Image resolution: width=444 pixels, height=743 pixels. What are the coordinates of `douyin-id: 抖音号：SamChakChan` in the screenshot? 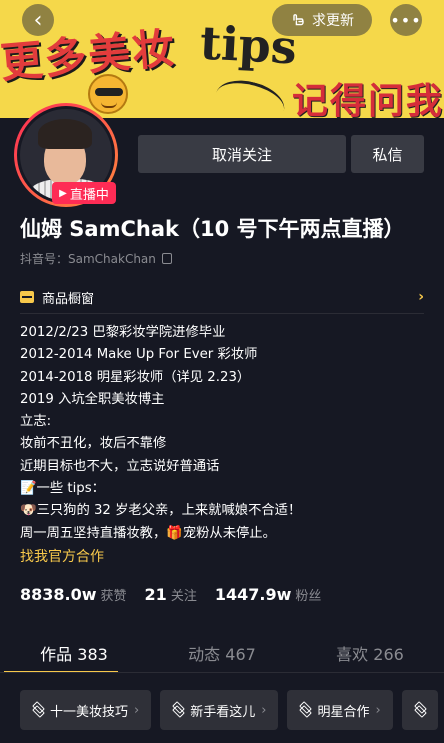 It's located at (96, 258).